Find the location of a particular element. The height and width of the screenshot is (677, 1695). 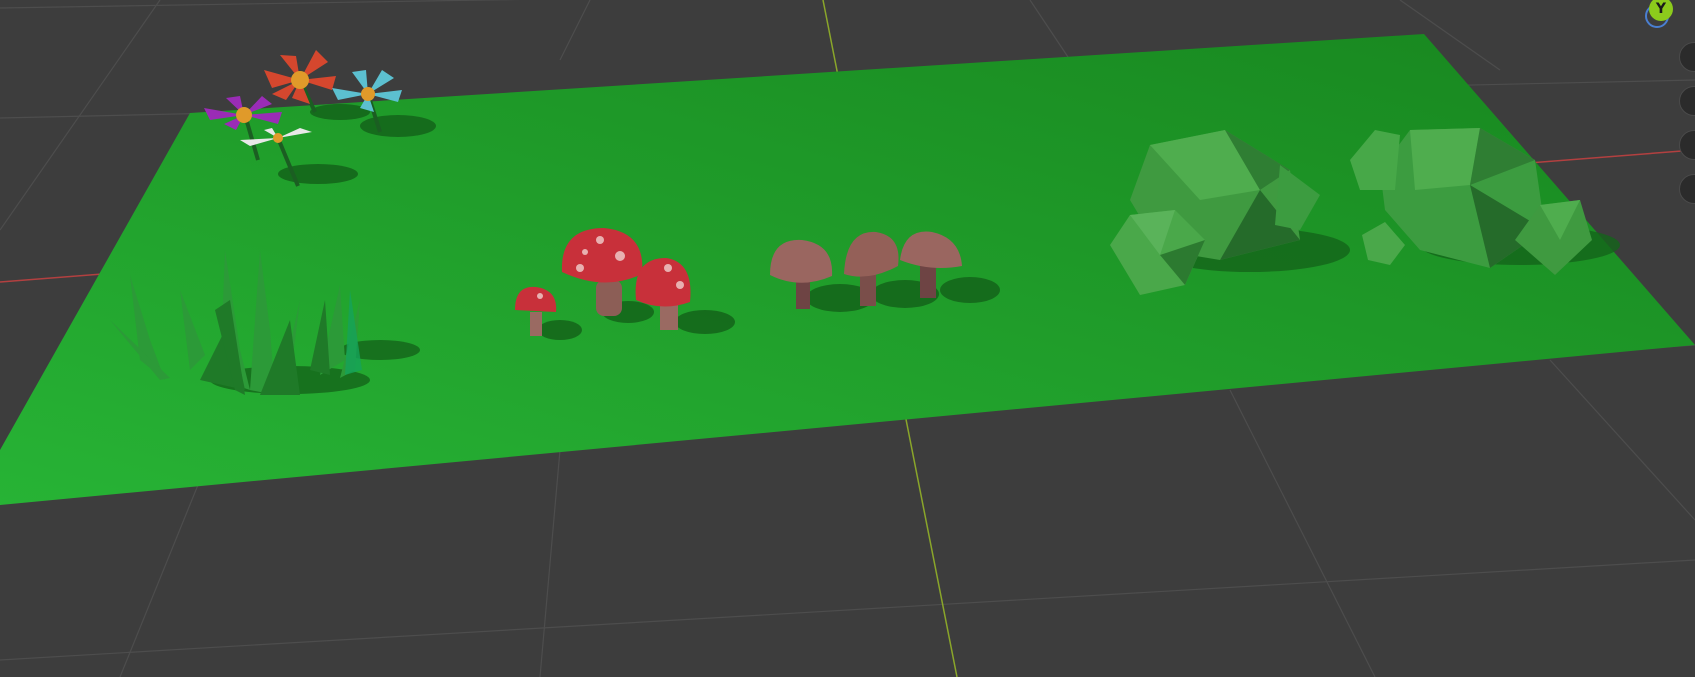

rock-right is located at coordinates (1485, 201).